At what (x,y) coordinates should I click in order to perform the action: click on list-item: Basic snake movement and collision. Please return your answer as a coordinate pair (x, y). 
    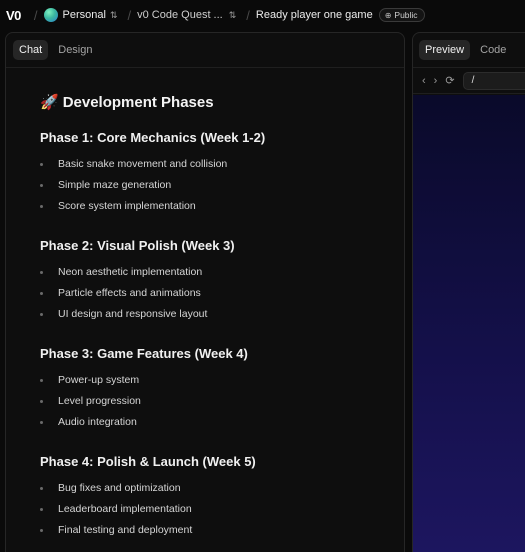
    Looking at the image, I should click on (133, 164).